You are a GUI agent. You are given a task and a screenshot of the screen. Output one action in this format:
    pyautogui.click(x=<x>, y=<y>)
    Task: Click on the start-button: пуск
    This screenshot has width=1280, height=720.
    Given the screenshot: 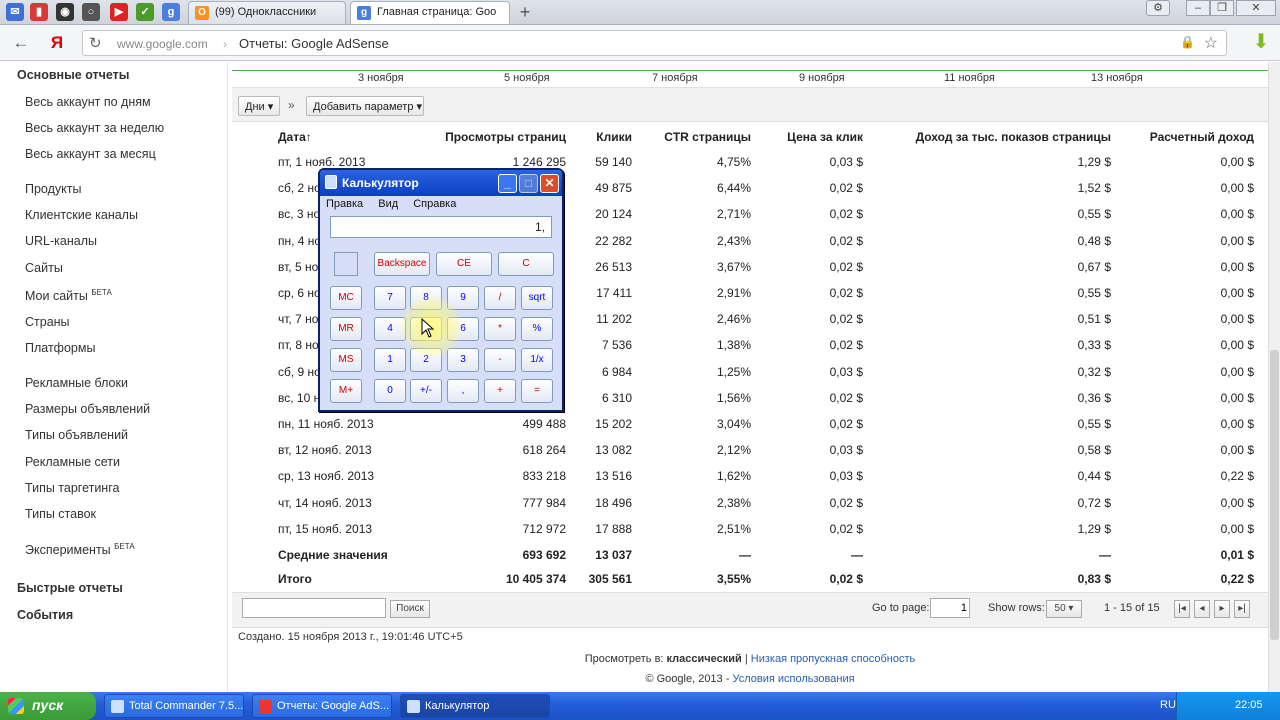 What is the action you would take?
    pyautogui.click(x=48, y=706)
    